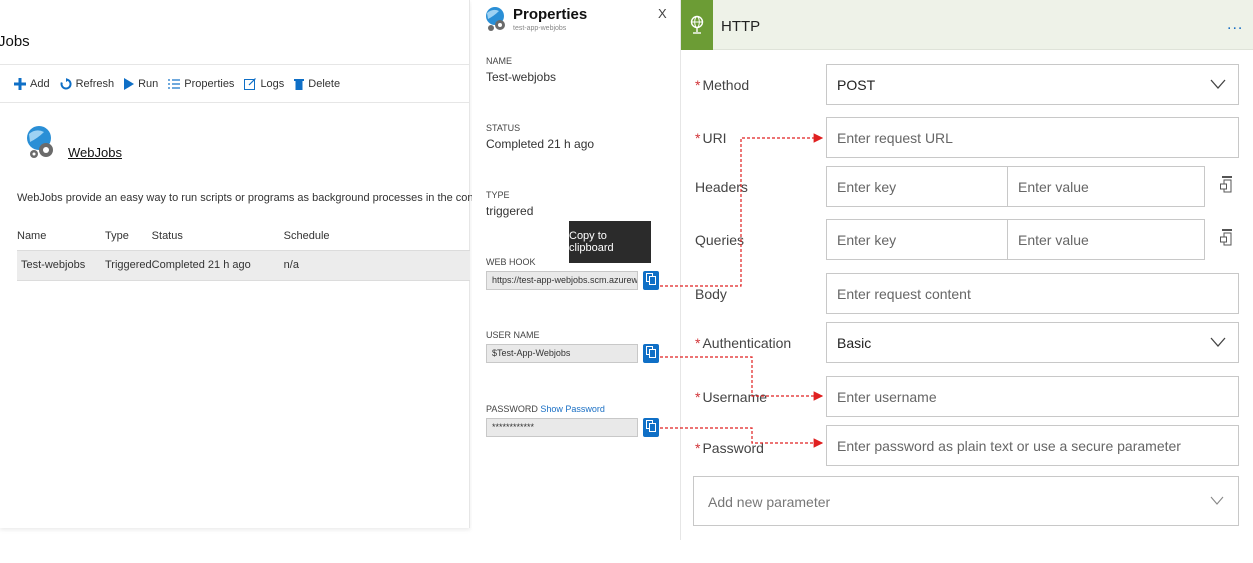  I want to click on authentication-dropdown: Basic, so click(1032, 342).